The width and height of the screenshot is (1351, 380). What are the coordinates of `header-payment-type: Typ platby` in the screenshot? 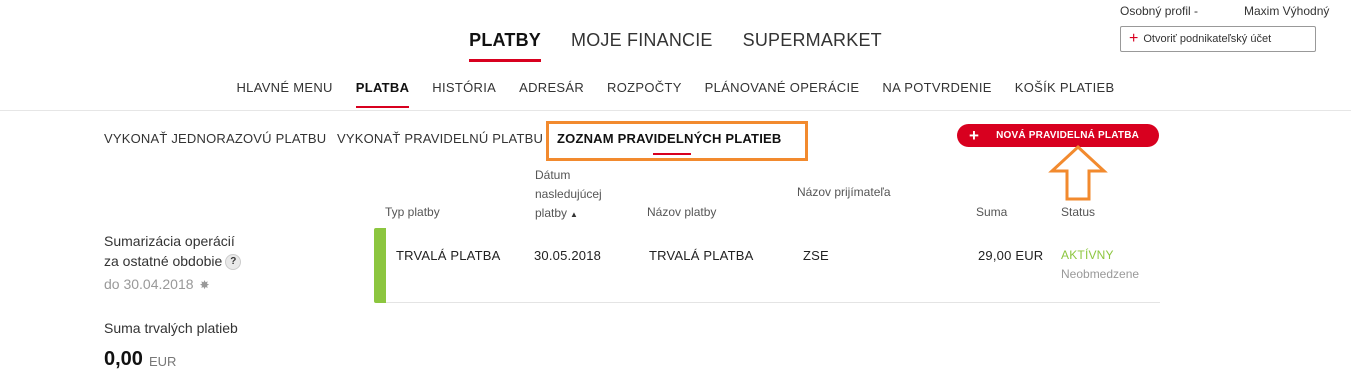 It's located at (412, 212).